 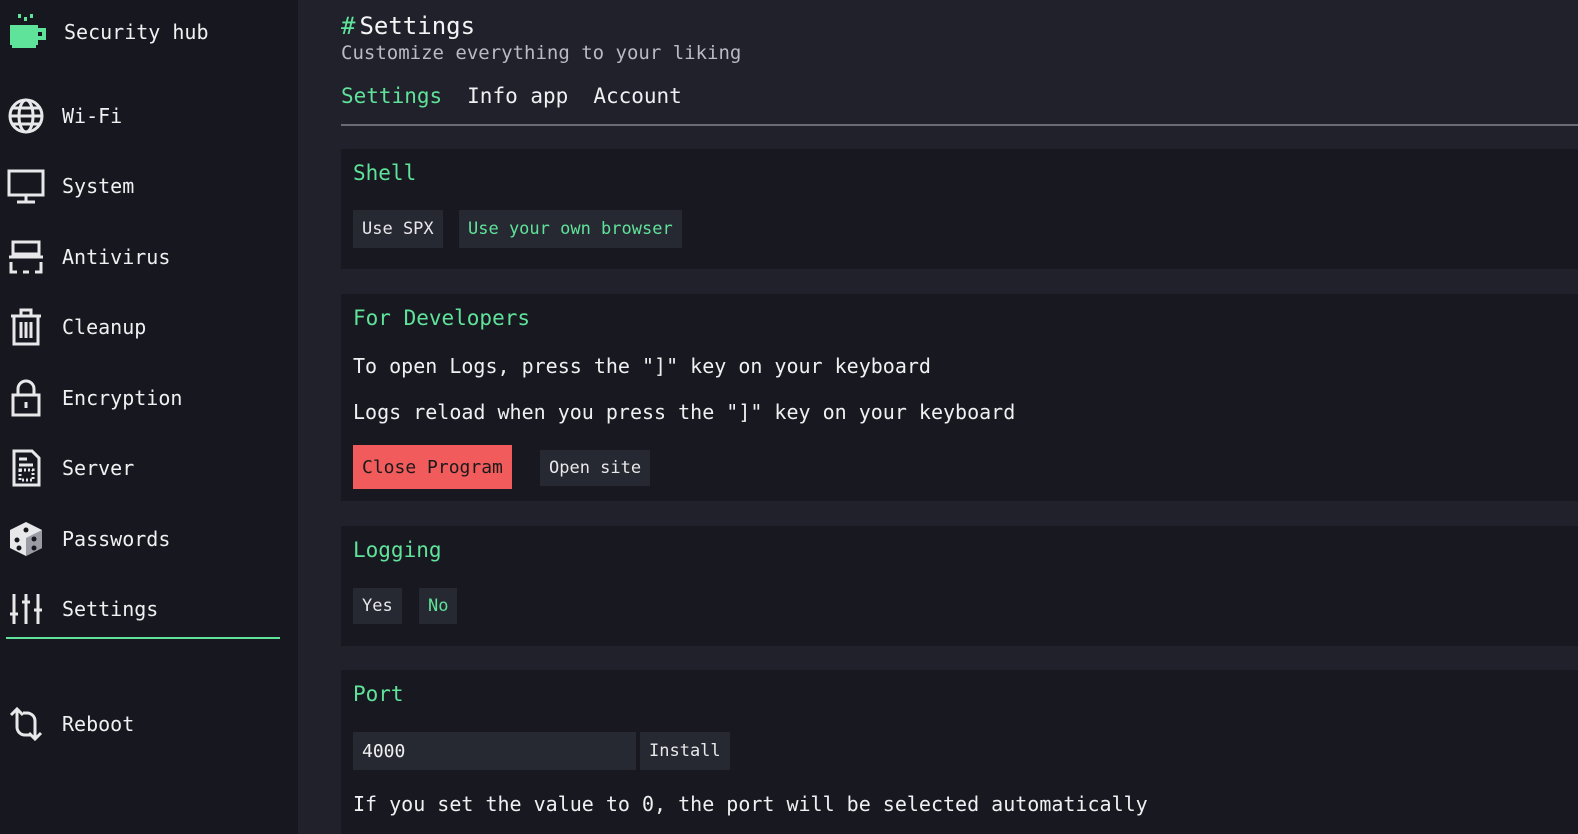 What do you see at coordinates (391, 96) in the screenshot?
I see `tab-settings: Settings` at bounding box center [391, 96].